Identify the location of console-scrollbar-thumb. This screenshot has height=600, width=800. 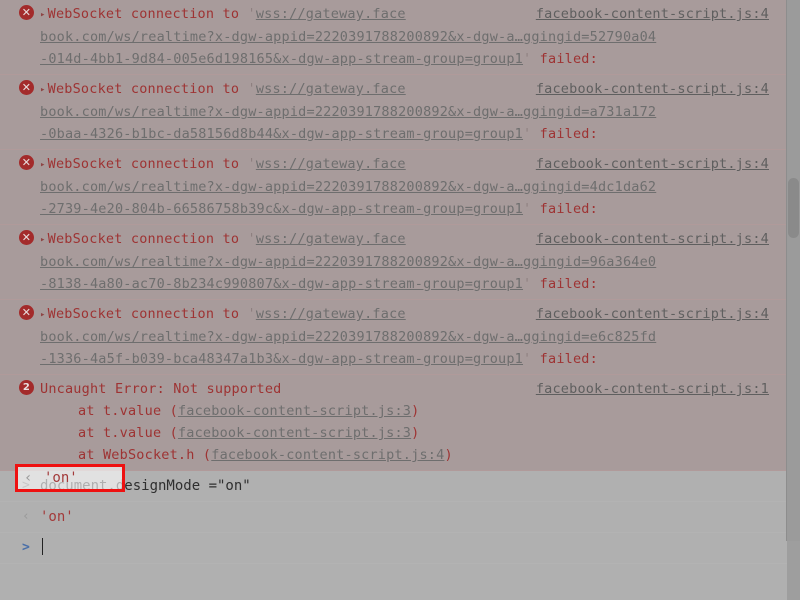
(793, 208).